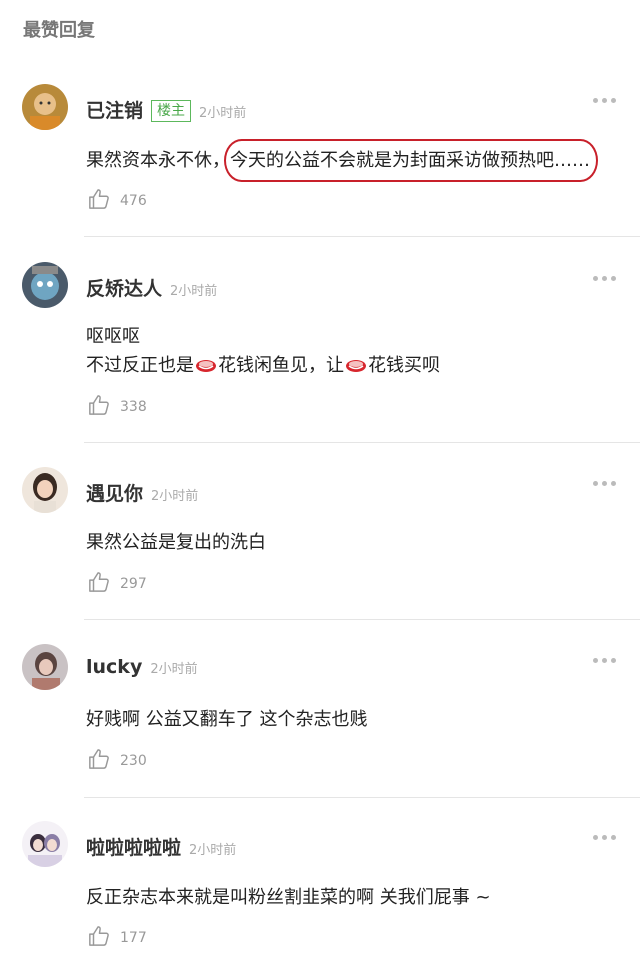 This screenshot has height=958, width=640. Describe the element at coordinates (133, 201) in the screenshot. I see `like-count: 476` at that location.